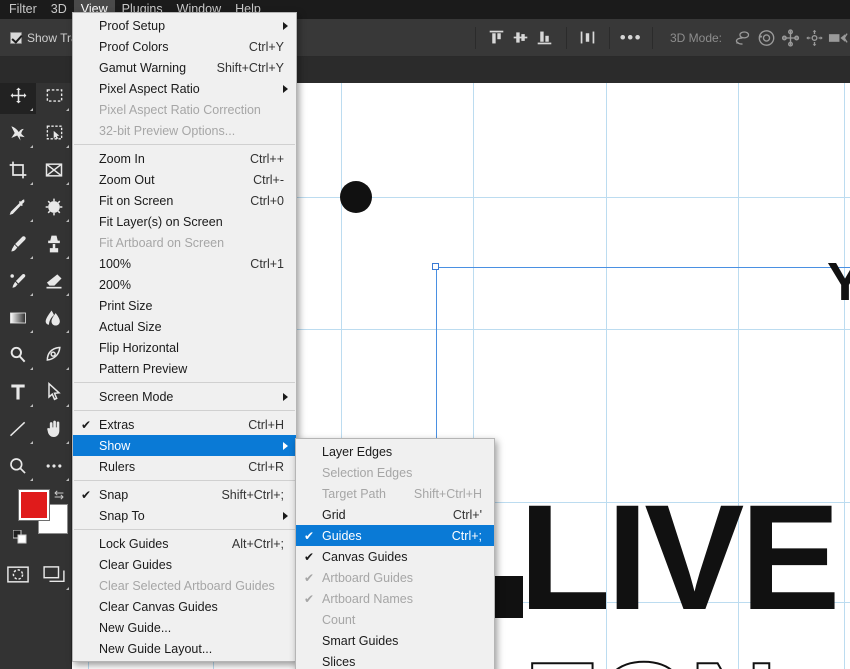  I want to click on screen-mode-button, so click(54, 574).